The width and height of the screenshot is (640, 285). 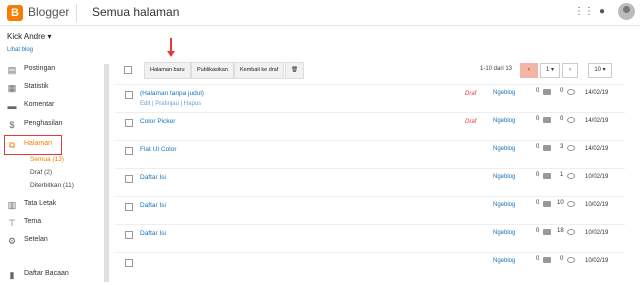 I want to click on sidebar-item-postingan: ▤ Postingan, so click(x=55, y=71).